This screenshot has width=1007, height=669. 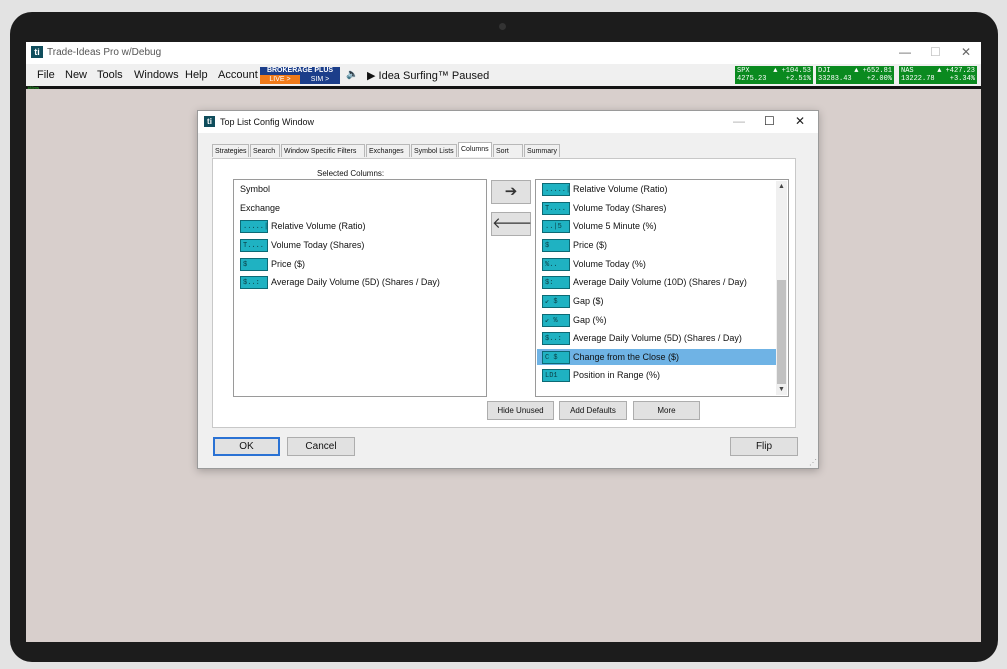 What do you see at coordinates (781, 389) in the screenshot?
I see `scroll-down-icon: ▼` at bounding box center [781, 389].